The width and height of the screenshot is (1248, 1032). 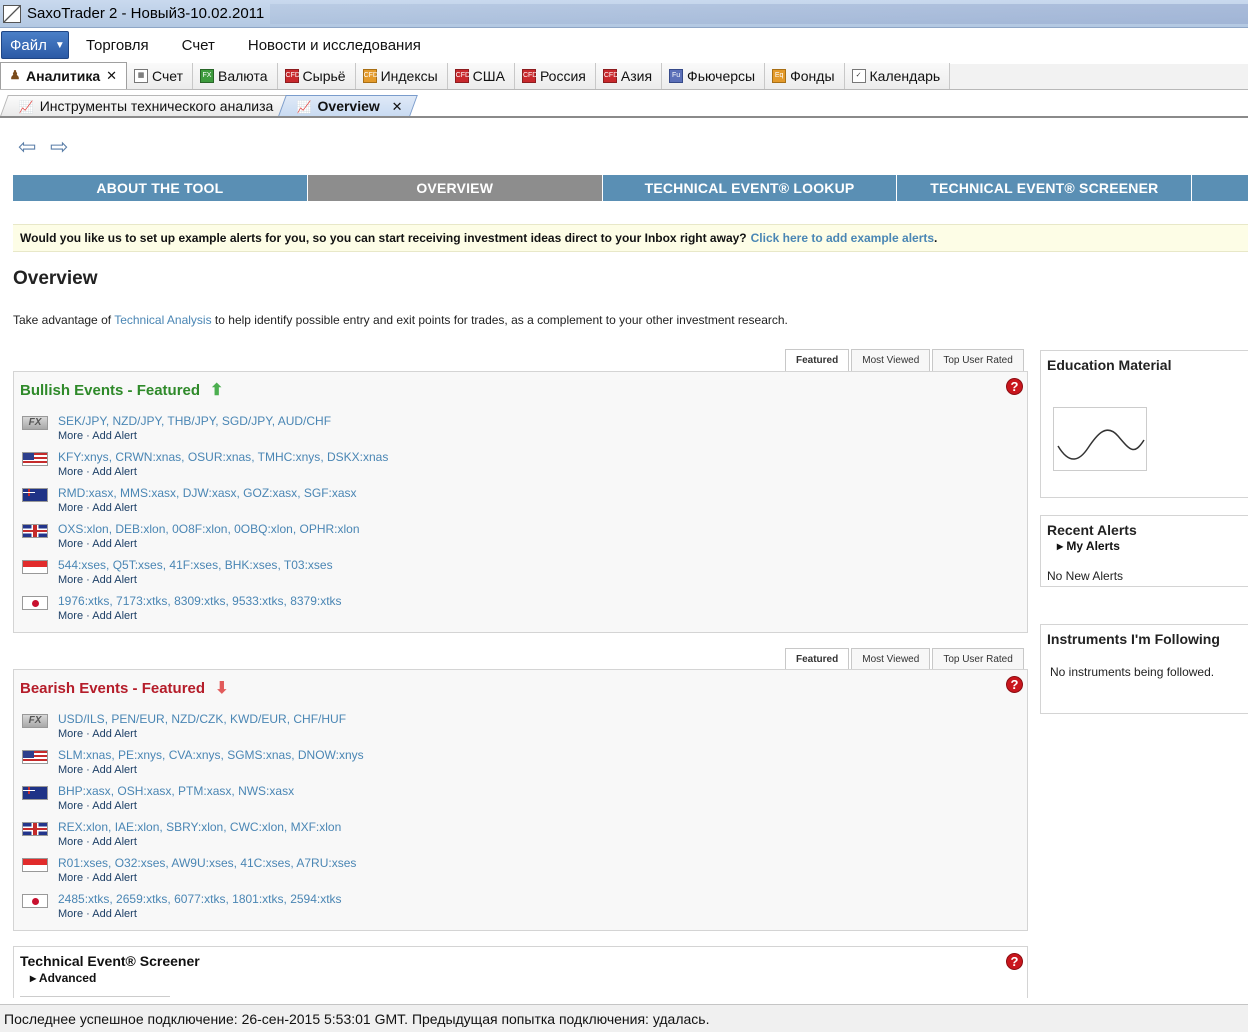 I want to click on tab-usa: CFD США, so click(x=481, y=76).